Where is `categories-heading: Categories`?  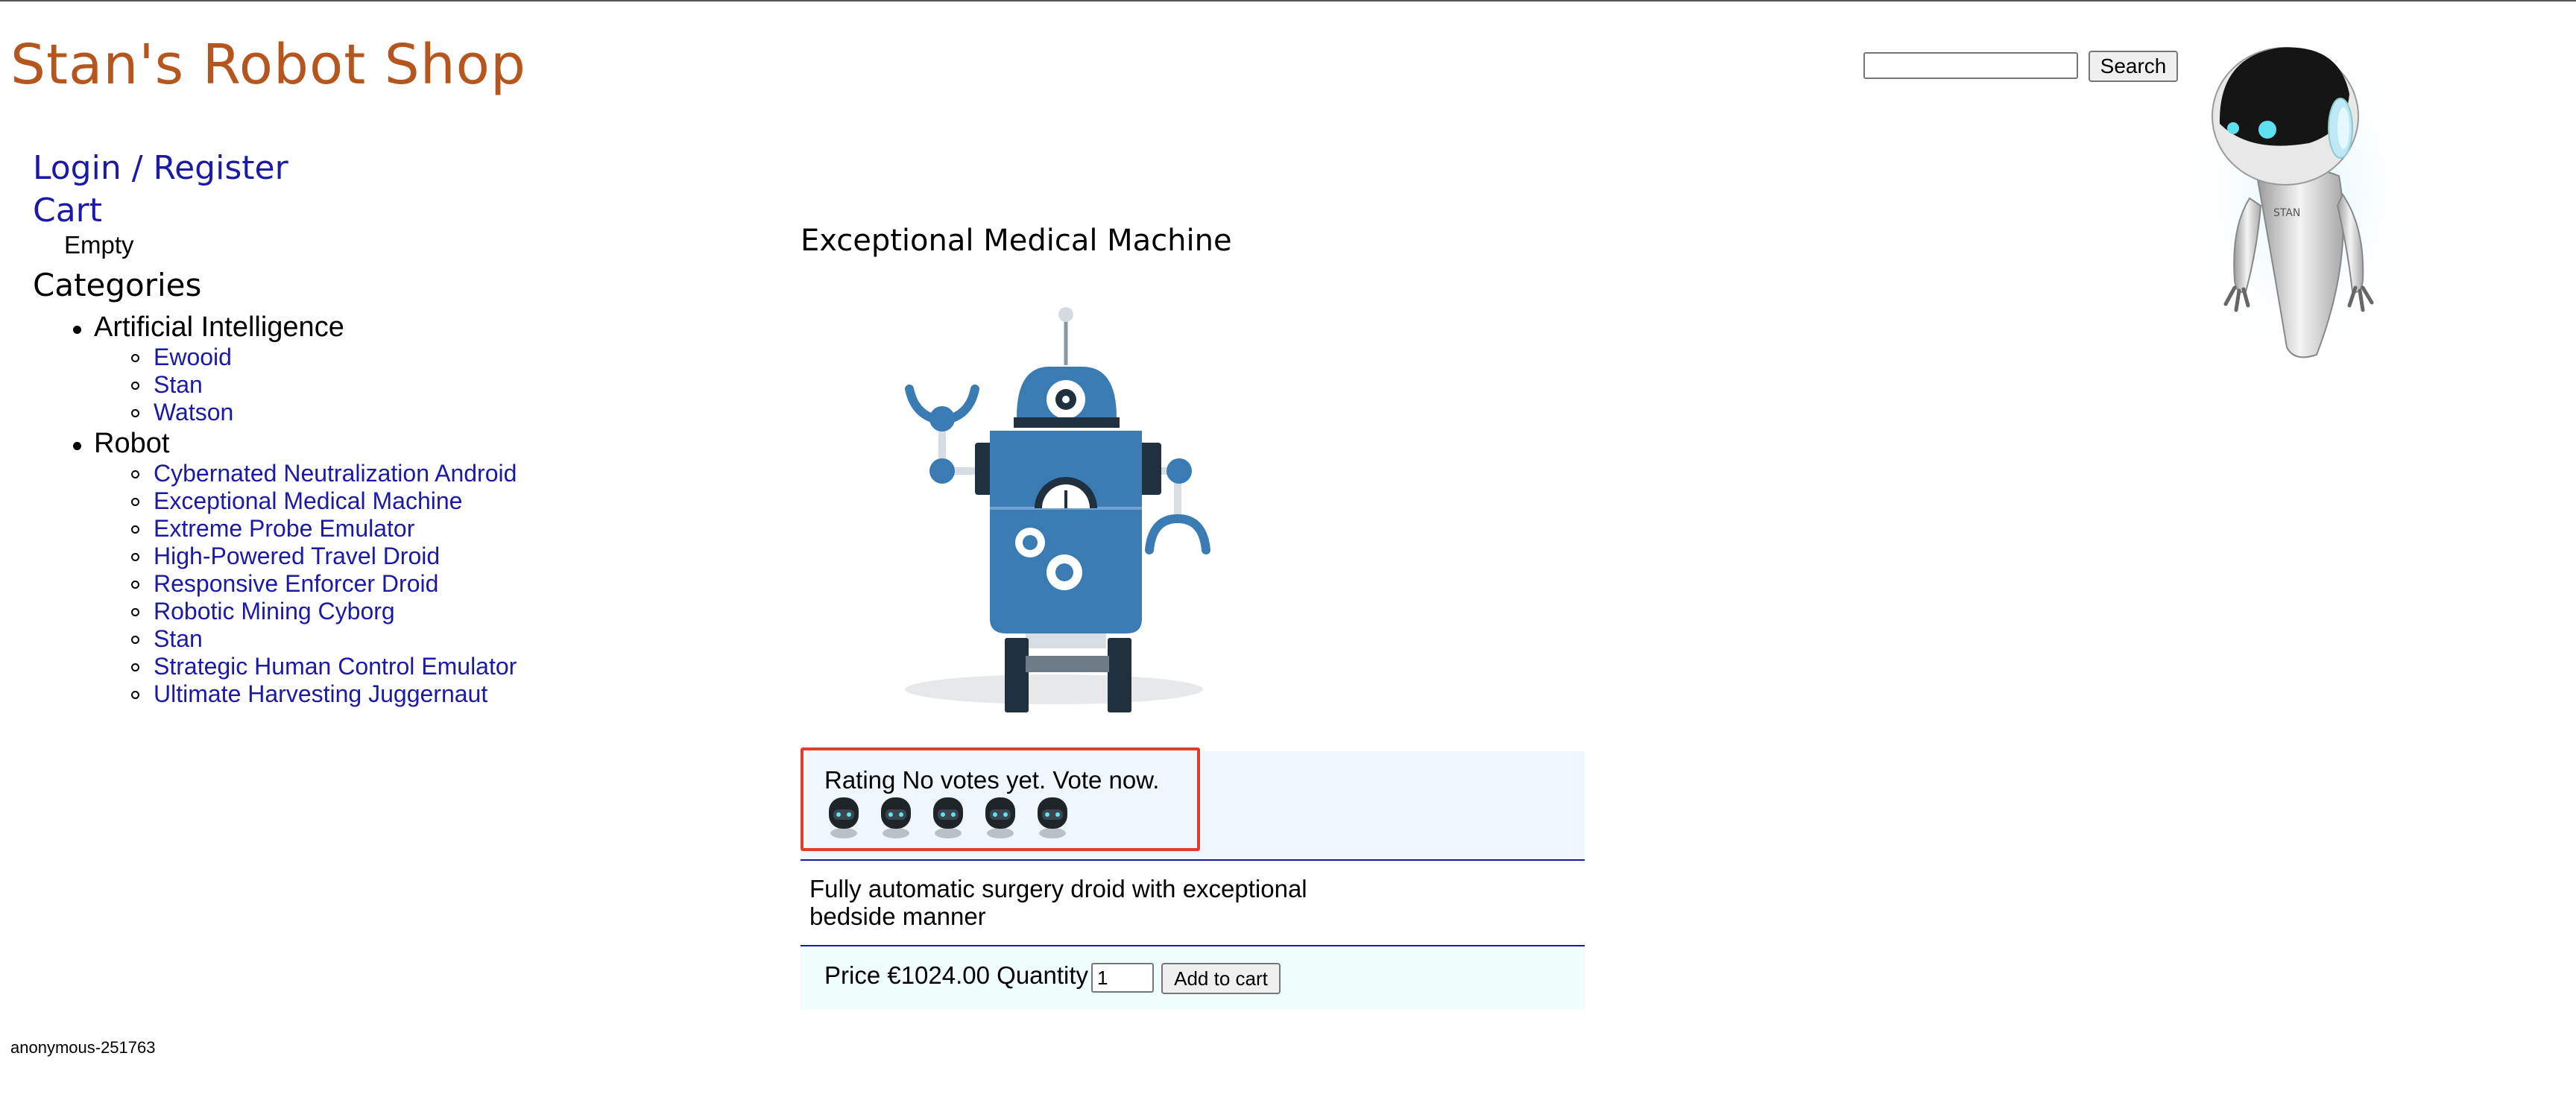 categories-heading: Categories is located at coordinates (118, 285).